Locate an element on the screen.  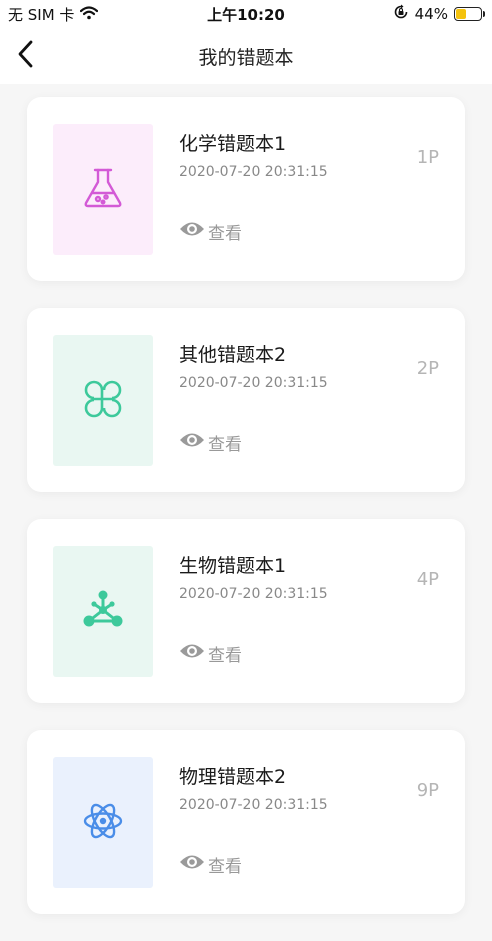
flask-icon is located at coordinates (103, 190).